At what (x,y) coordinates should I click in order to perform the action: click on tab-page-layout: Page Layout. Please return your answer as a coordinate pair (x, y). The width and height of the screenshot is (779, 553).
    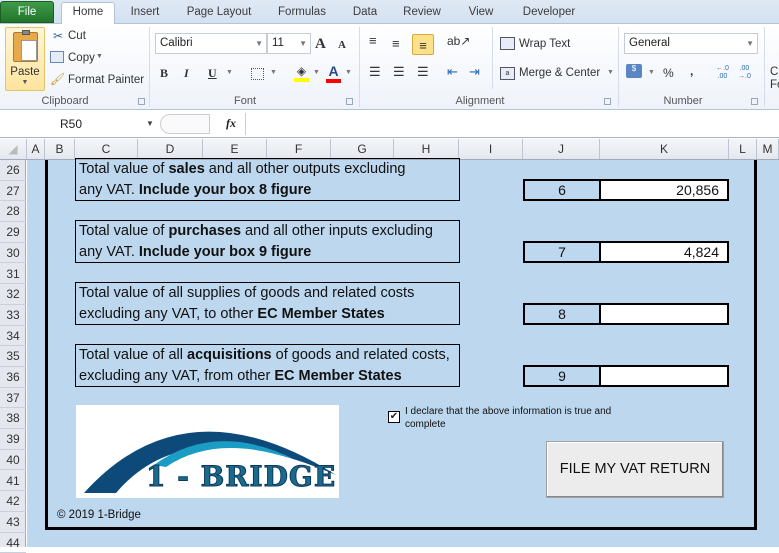
    Looking at the image, I should click on (219, 13).